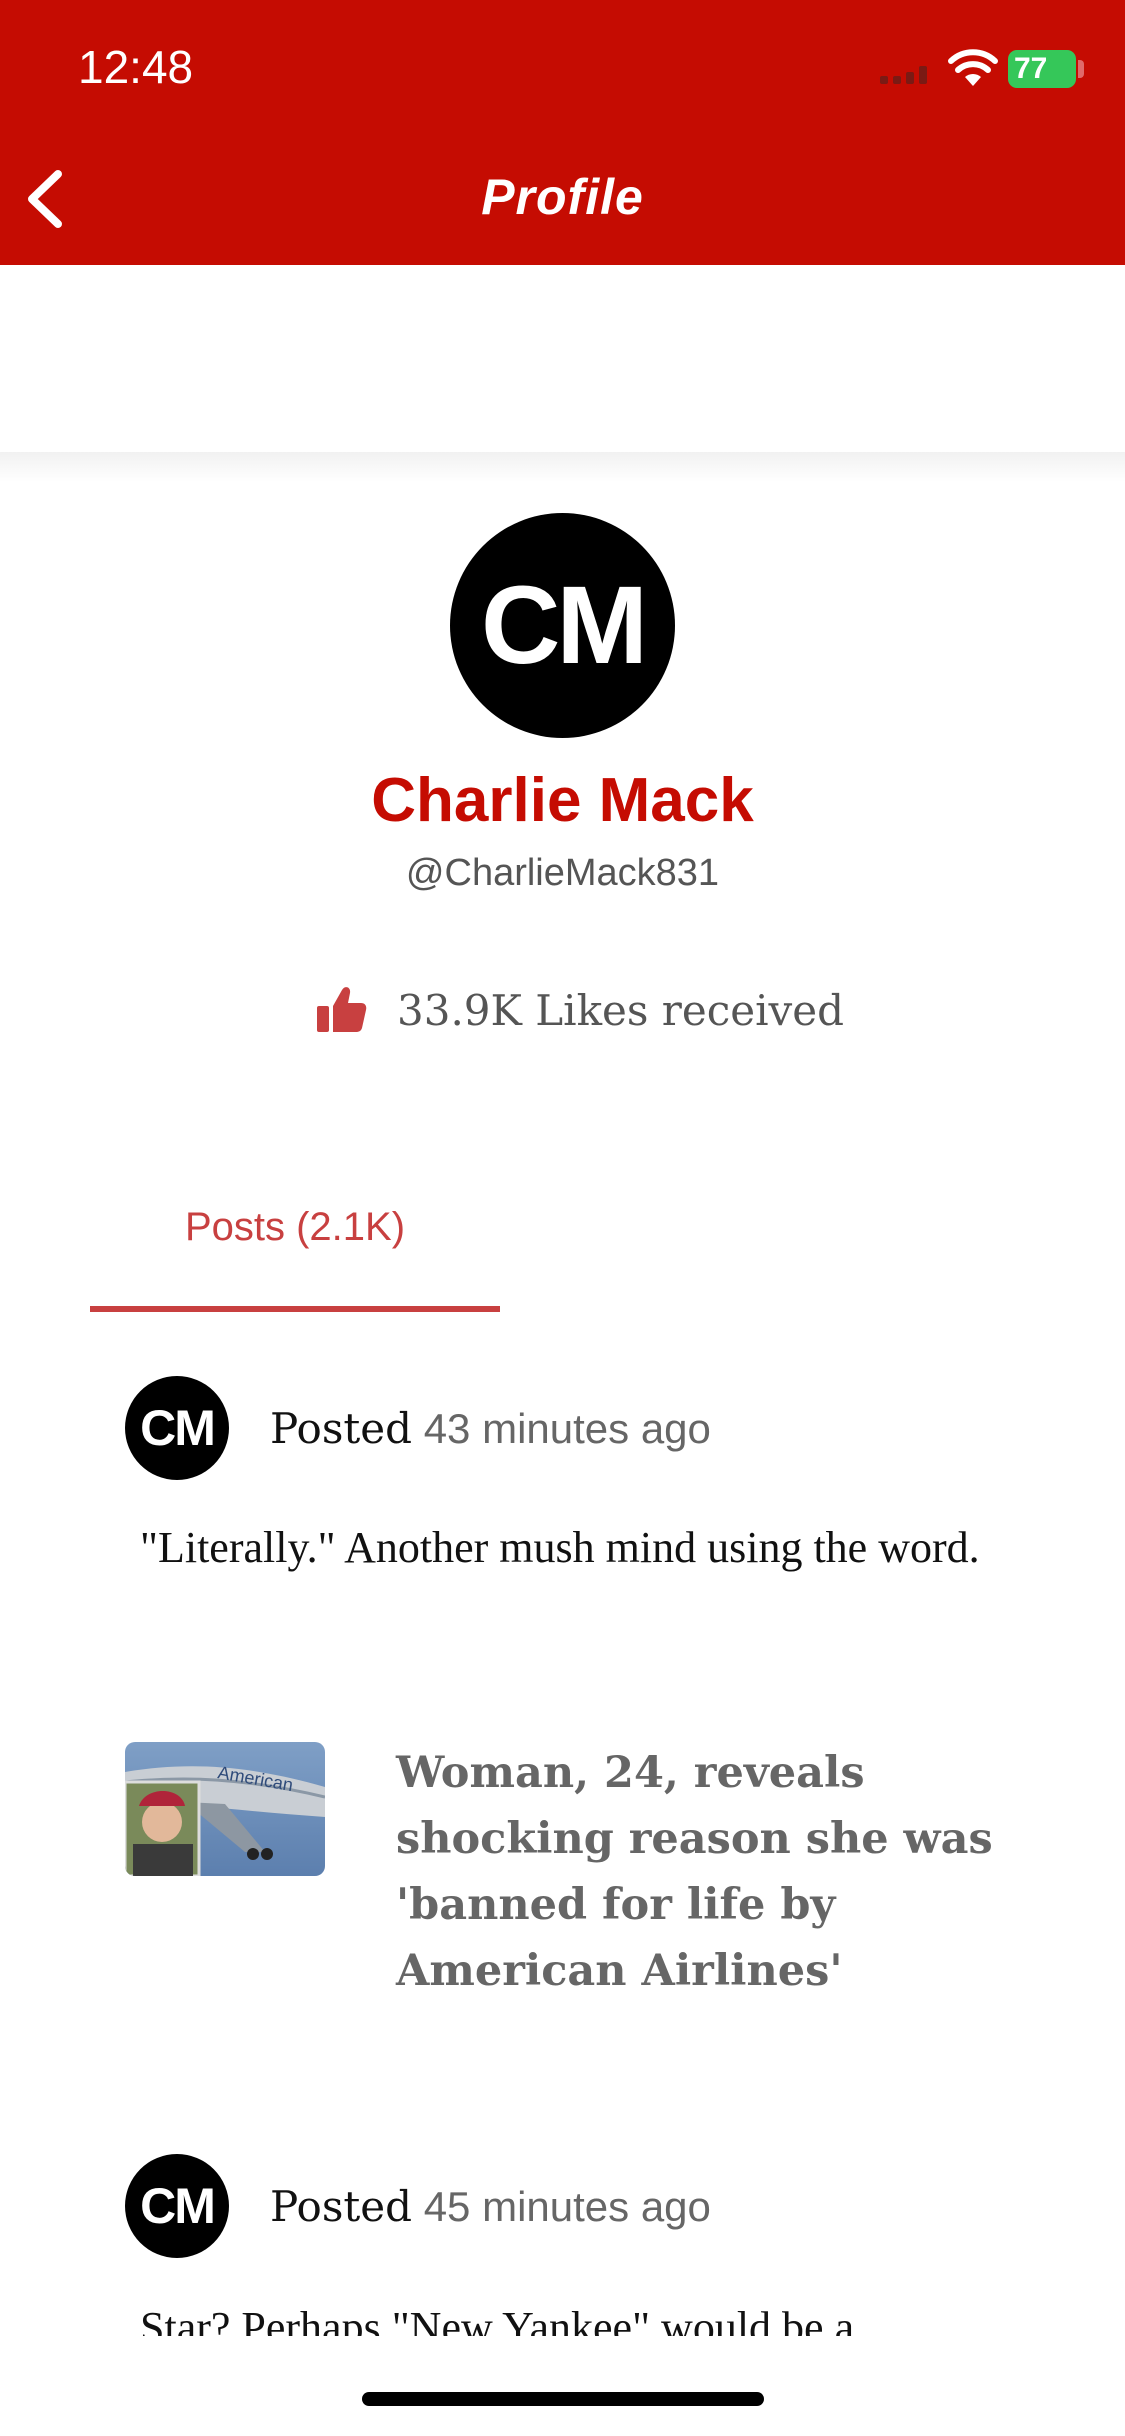 The width and height of the screenshot is (1125, 2436). What do you see at coordinates (342, 1009) in the screenshot?
I see `thumbs-up-icon` at bounding box center [342, 1009].